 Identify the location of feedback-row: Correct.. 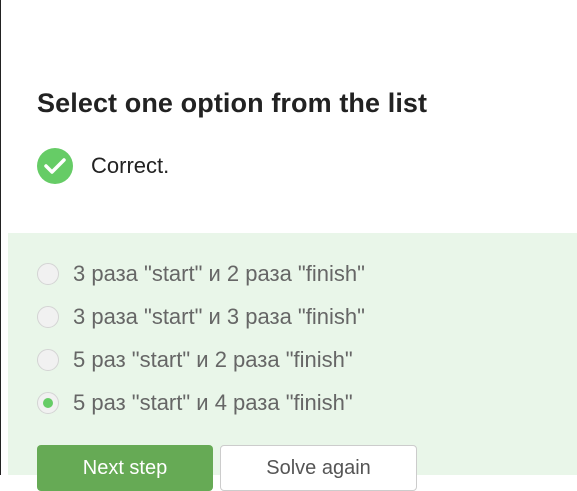
(103, 166).